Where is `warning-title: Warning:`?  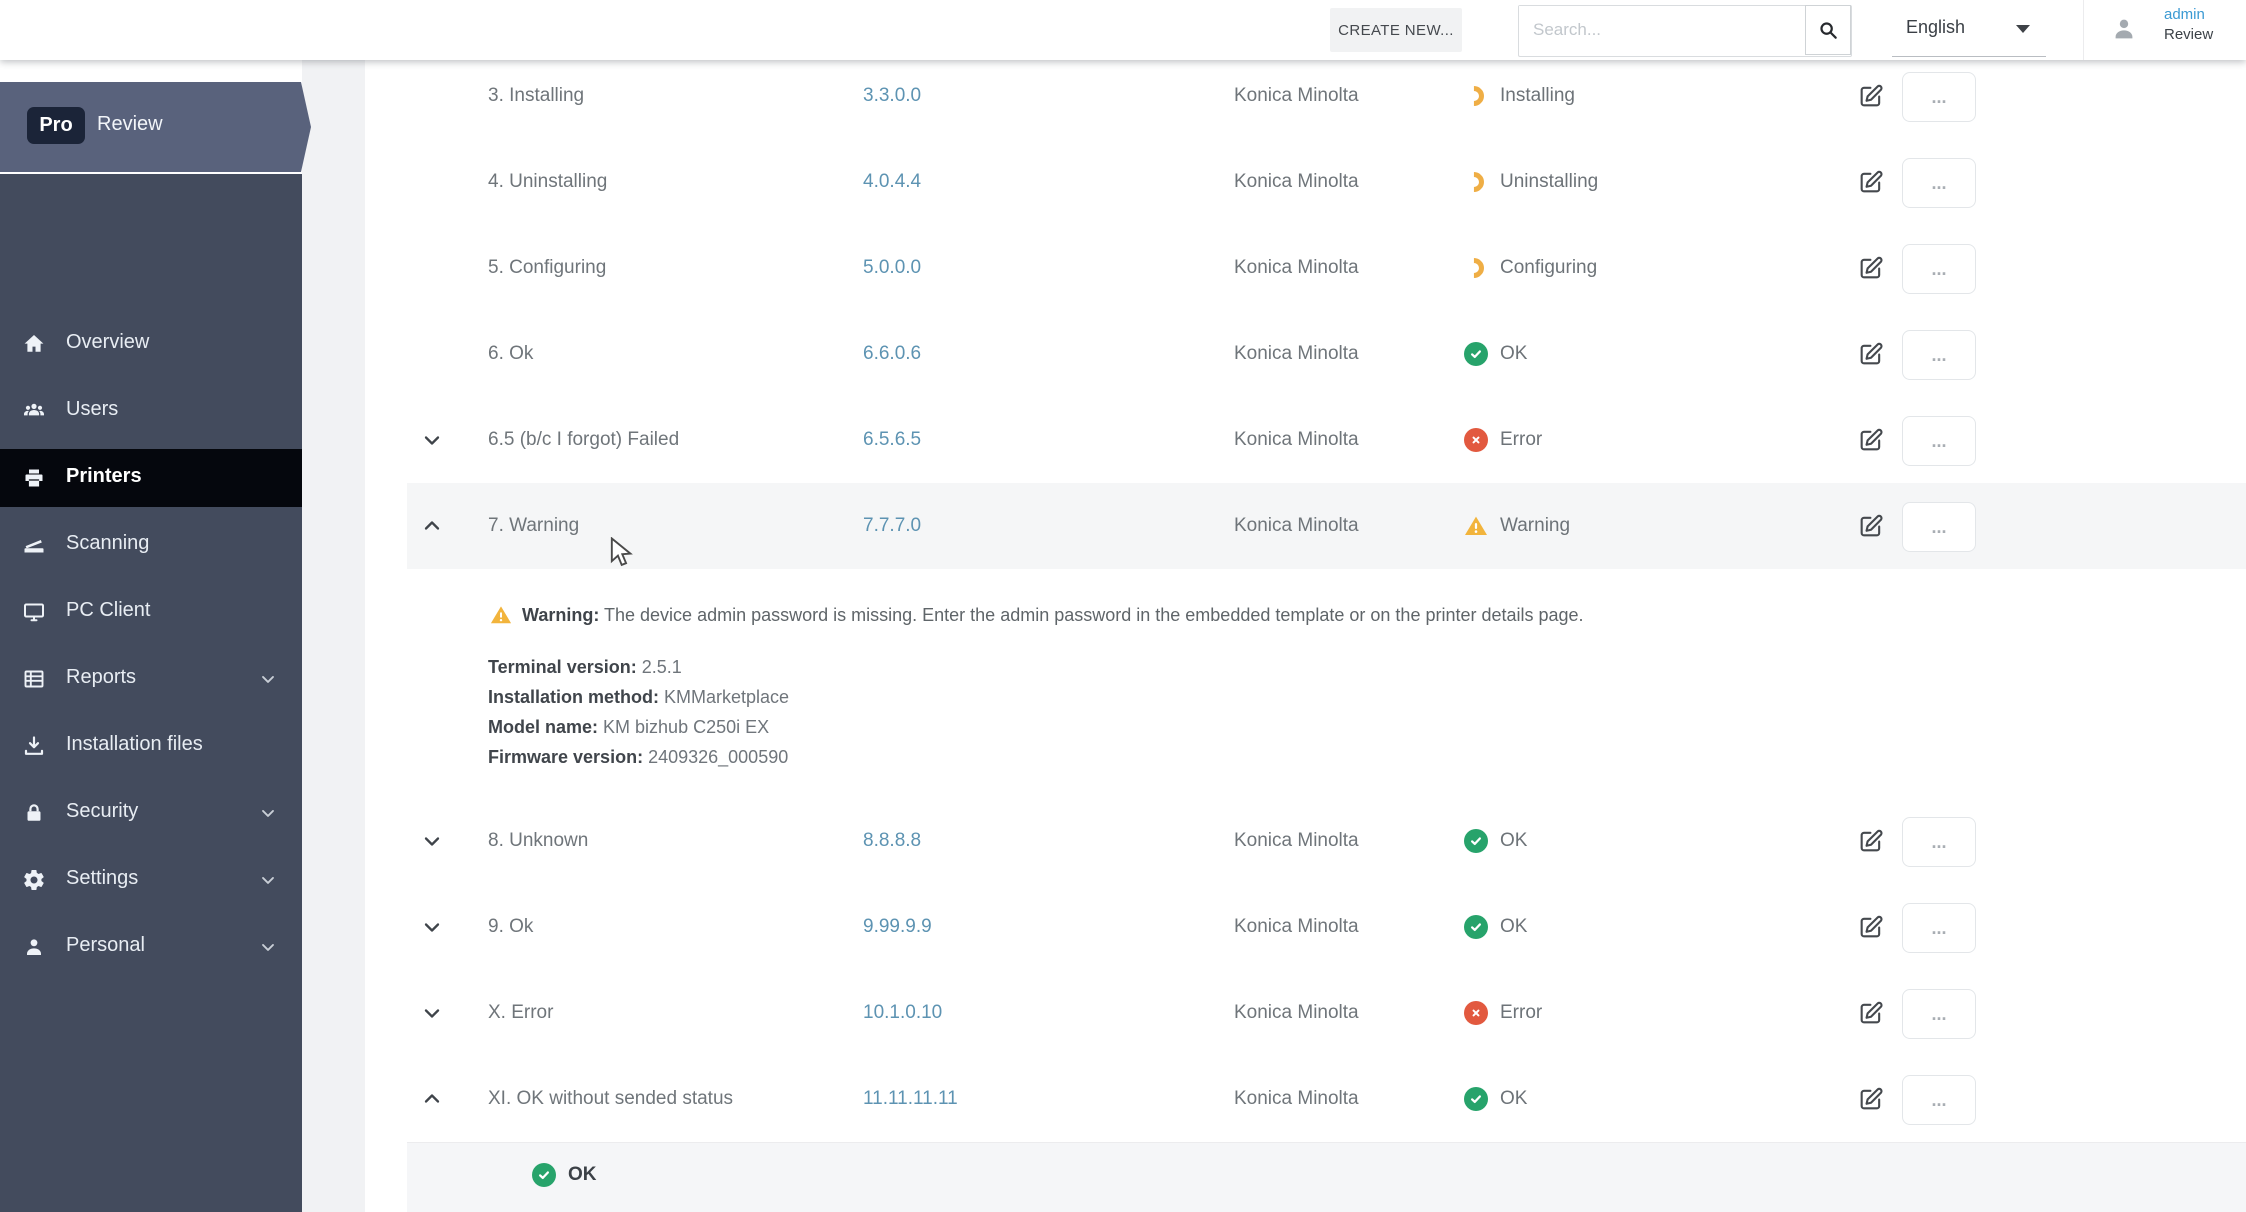
warning-title: Warning: is located at coordinates (561, 614).